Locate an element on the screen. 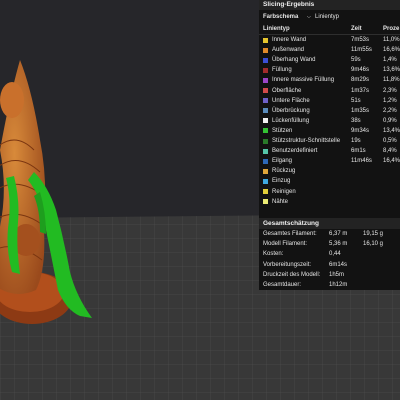  line-type-percent: 0,9% is located at coordinates (390, 120).